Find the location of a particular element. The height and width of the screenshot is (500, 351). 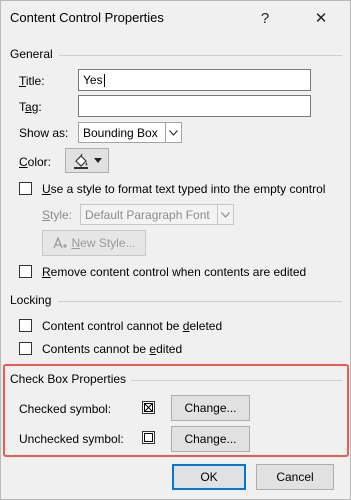

cannot-edit-checkbox is located at coordinates (25, 348).